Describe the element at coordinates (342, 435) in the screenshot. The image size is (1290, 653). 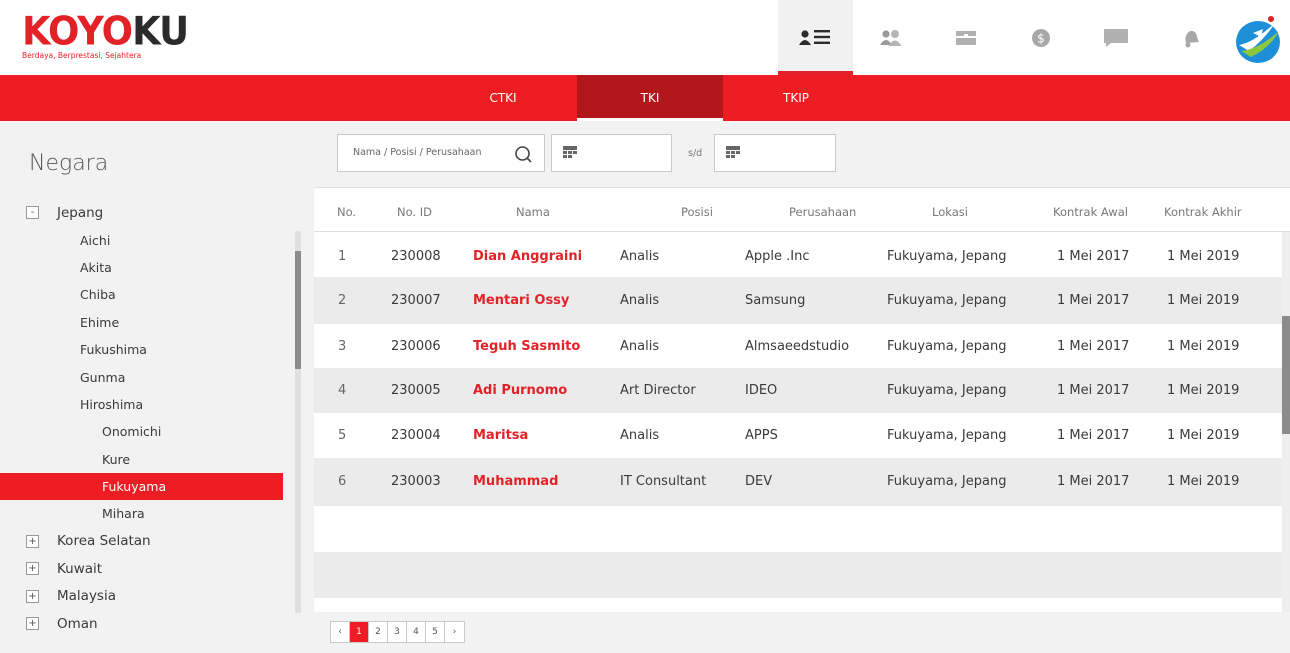
I see `cell-no: 5` at that location.